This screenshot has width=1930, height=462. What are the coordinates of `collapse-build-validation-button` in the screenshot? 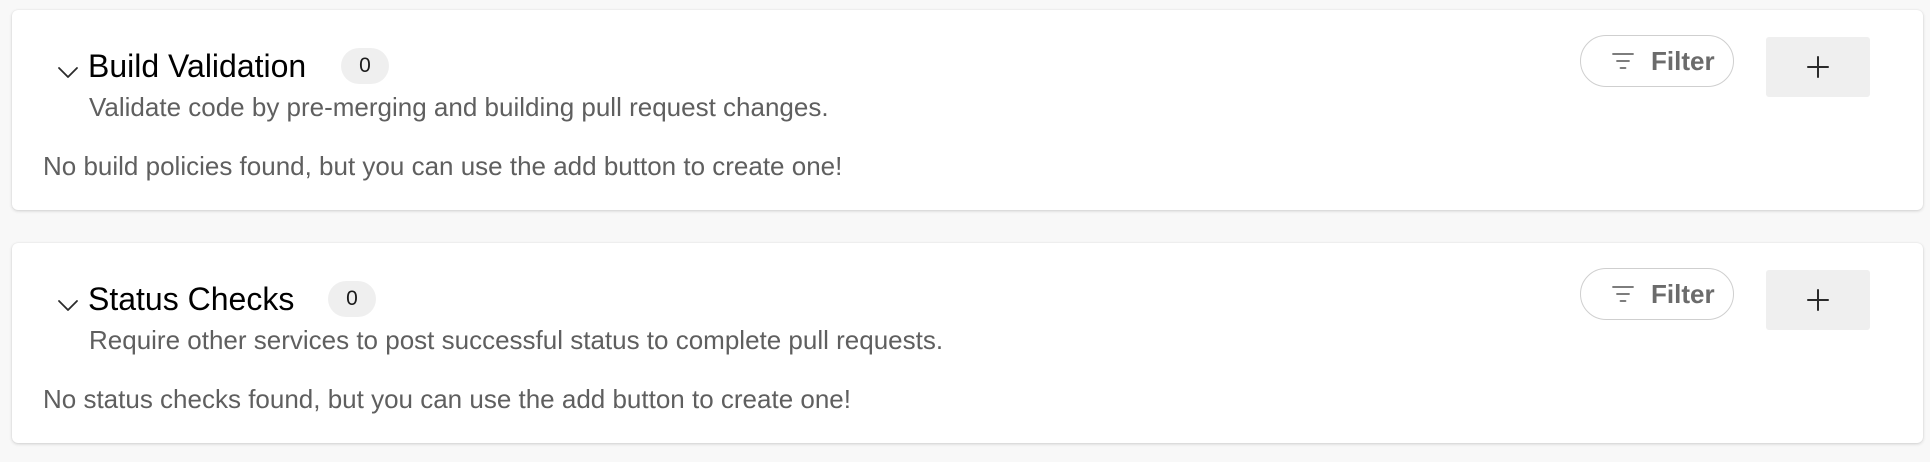 It's located at (68, 72).